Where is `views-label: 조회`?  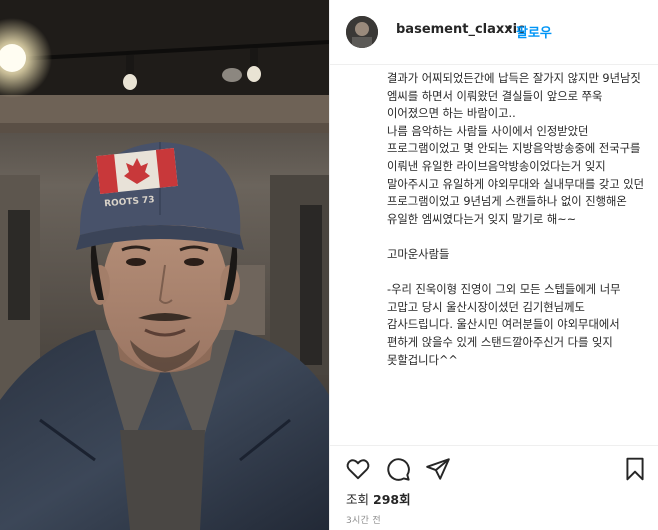
views-label: 조회 is located at coordinates (358, 499).